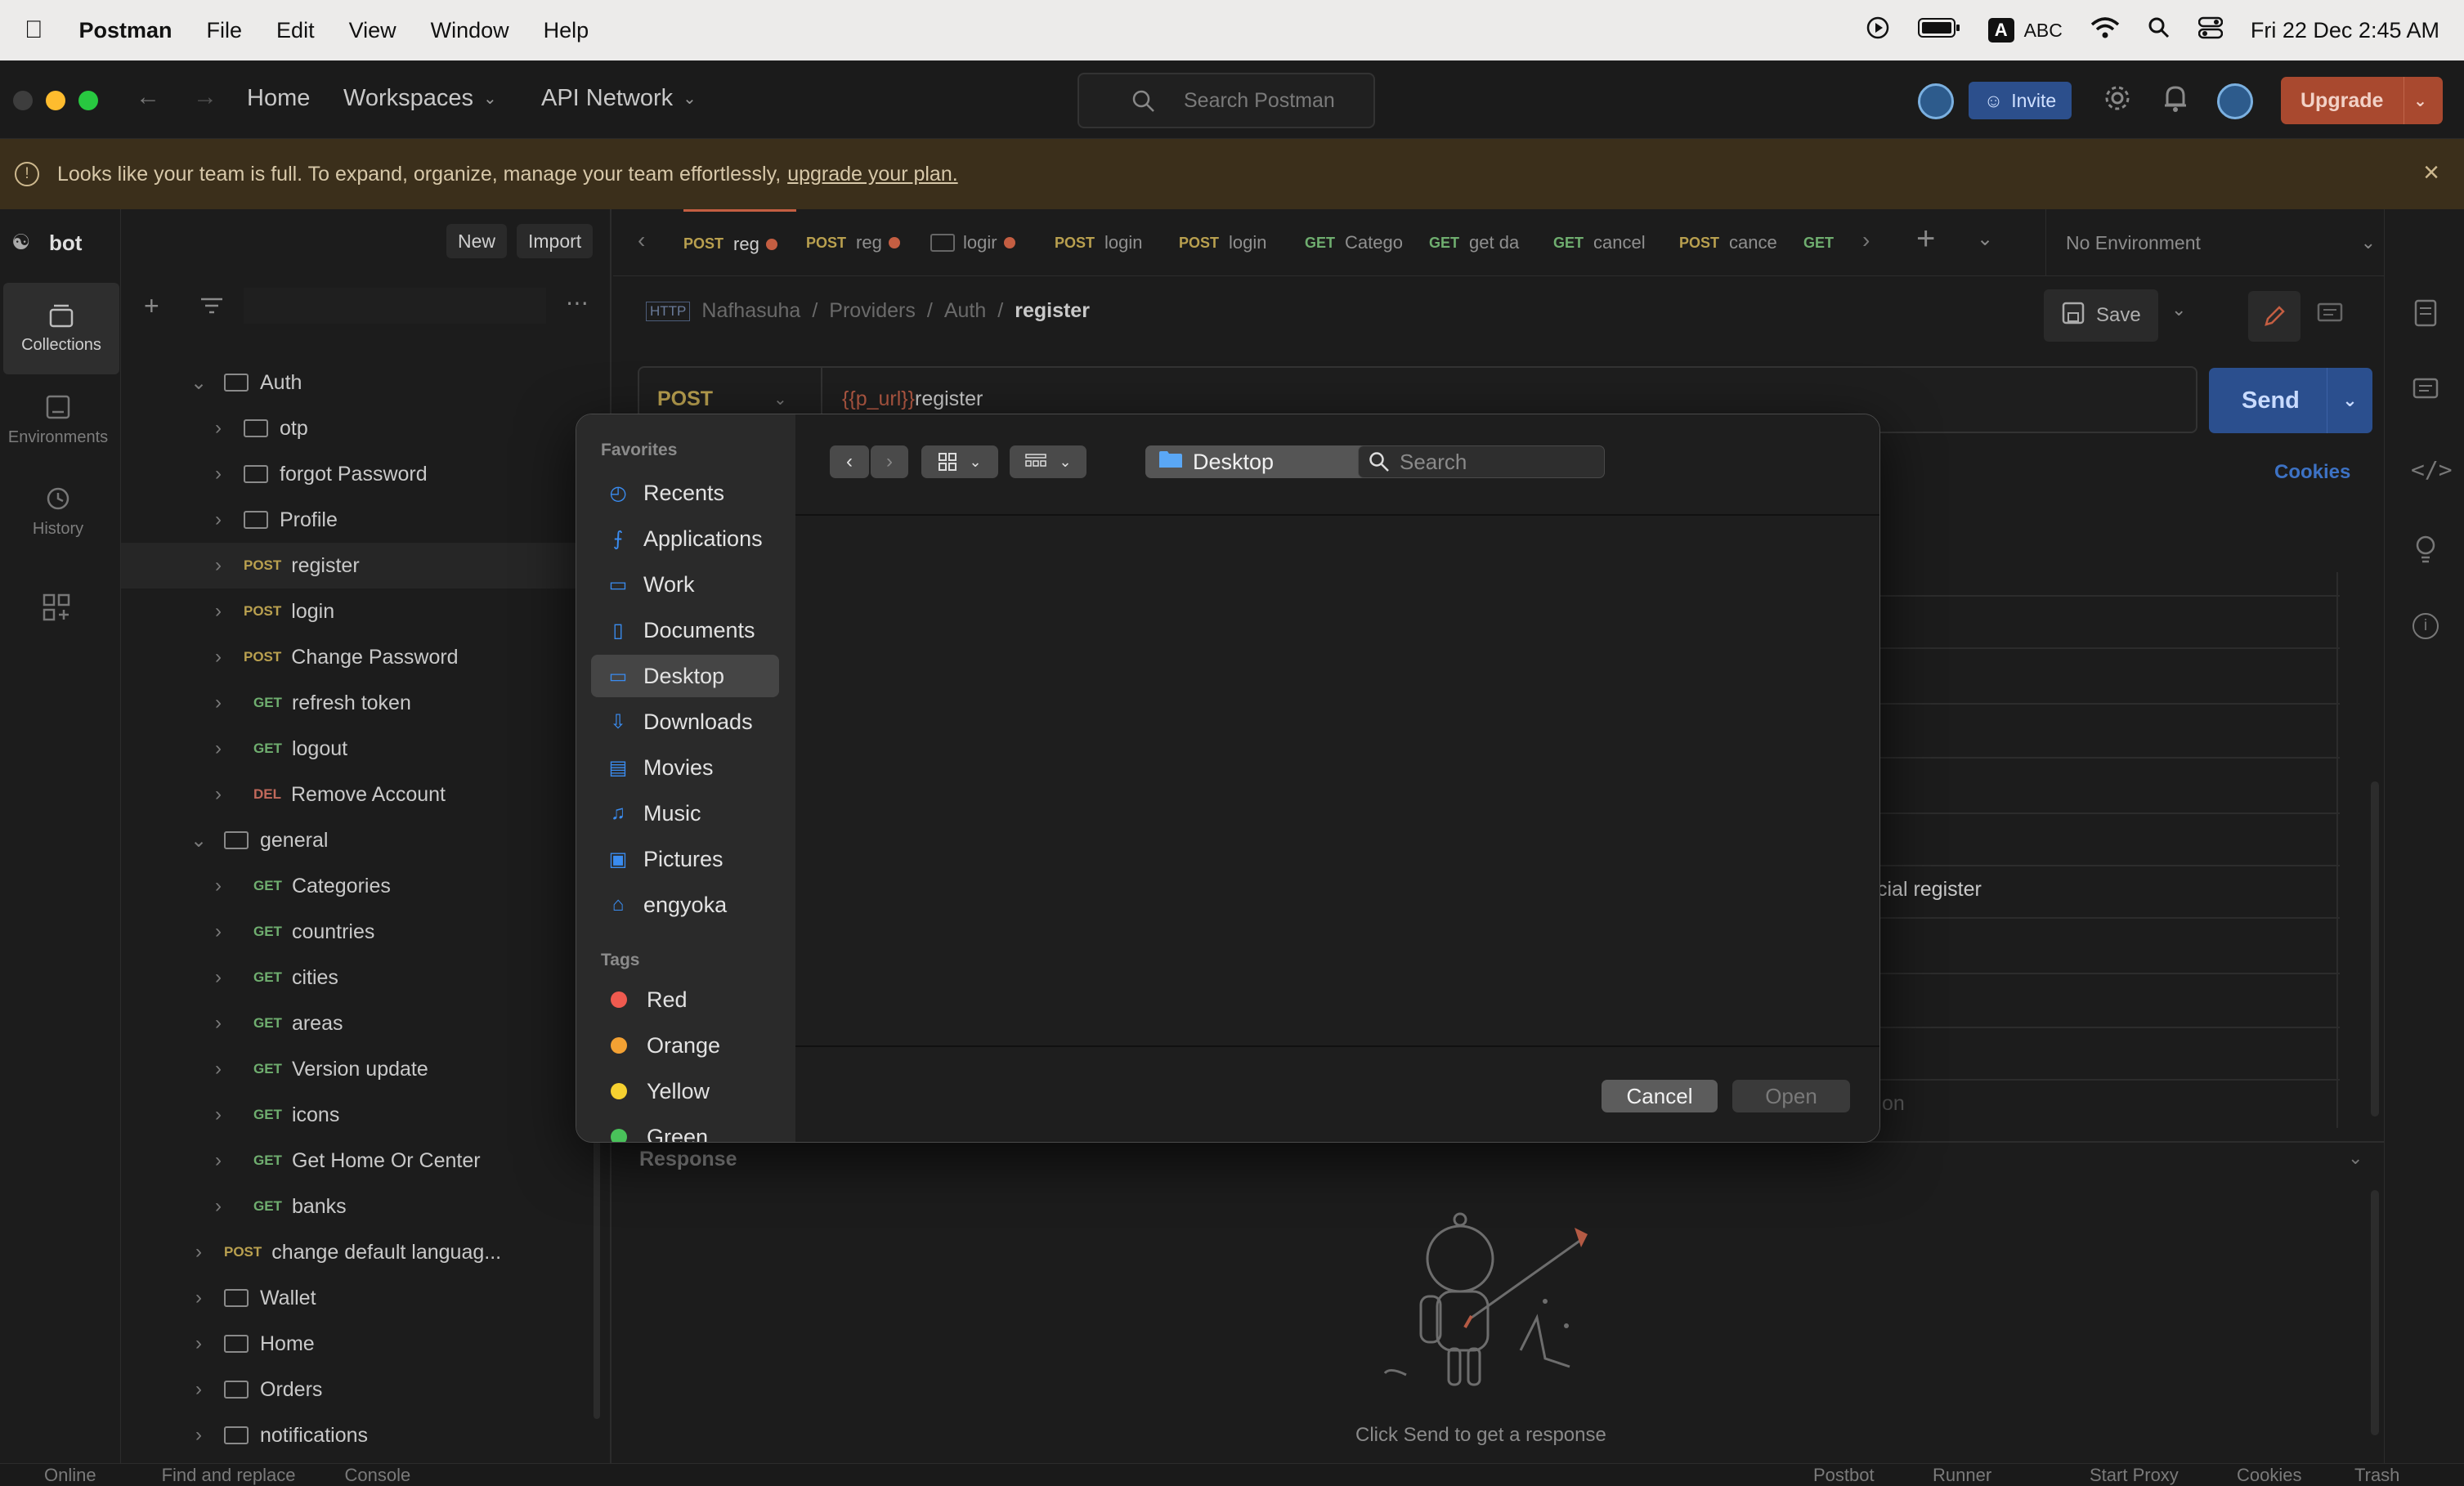 The image size is (2464, 1486). What do you see at coordinates (2426, 393) in the screenshot?
I see `comment-icon` at bounding box center [2426, 393].